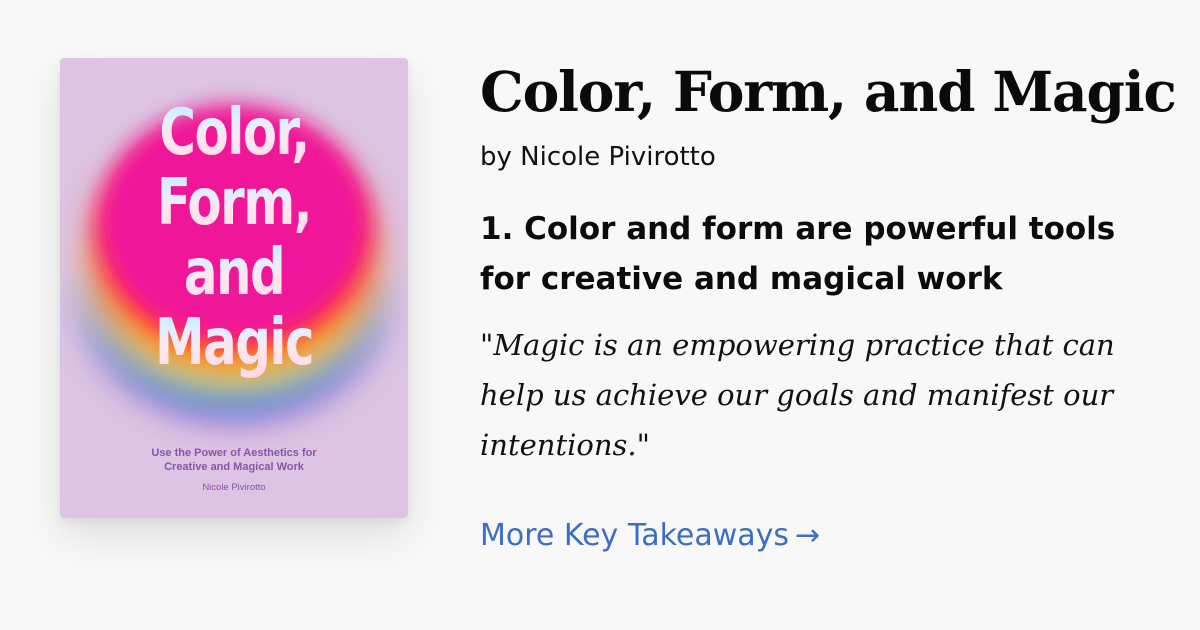 The width and height of the screenshot is (1200, 630). I want to click on cover-author: Nicole Pivirotto, so click(234, 487).